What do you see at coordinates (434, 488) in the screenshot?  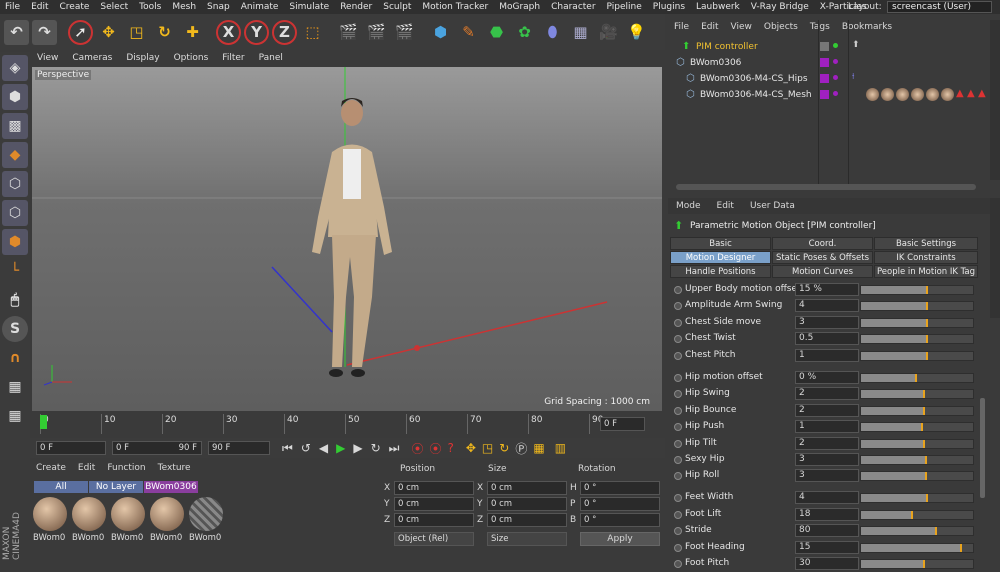 I see `position-field: 0 cm` at bounding box center [434, 488].